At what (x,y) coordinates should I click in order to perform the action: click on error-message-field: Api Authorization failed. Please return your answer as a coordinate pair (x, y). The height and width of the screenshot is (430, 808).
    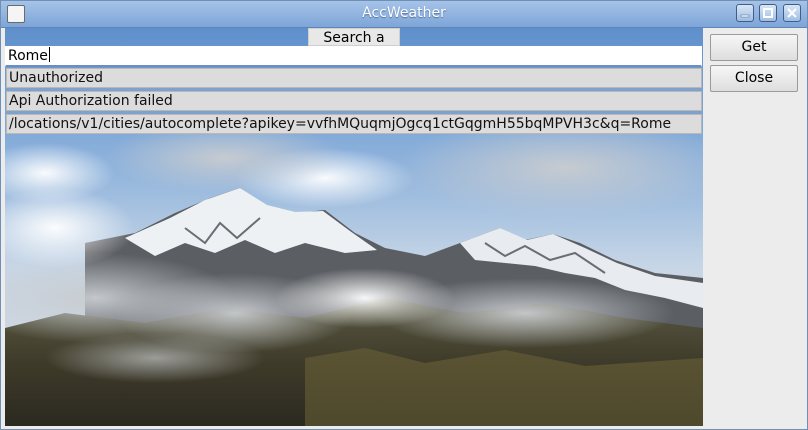
    Looking at the image, I should click on (354, 101).